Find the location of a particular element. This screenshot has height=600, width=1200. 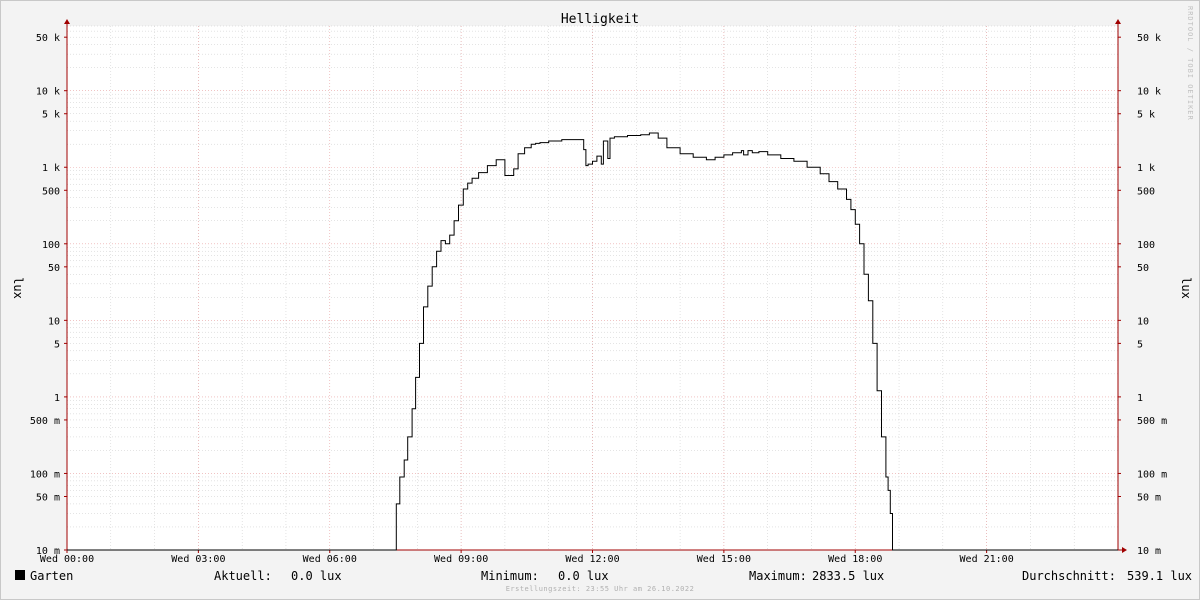

y-tick-label-right: 1 k is located at coordinates (1146, 168).